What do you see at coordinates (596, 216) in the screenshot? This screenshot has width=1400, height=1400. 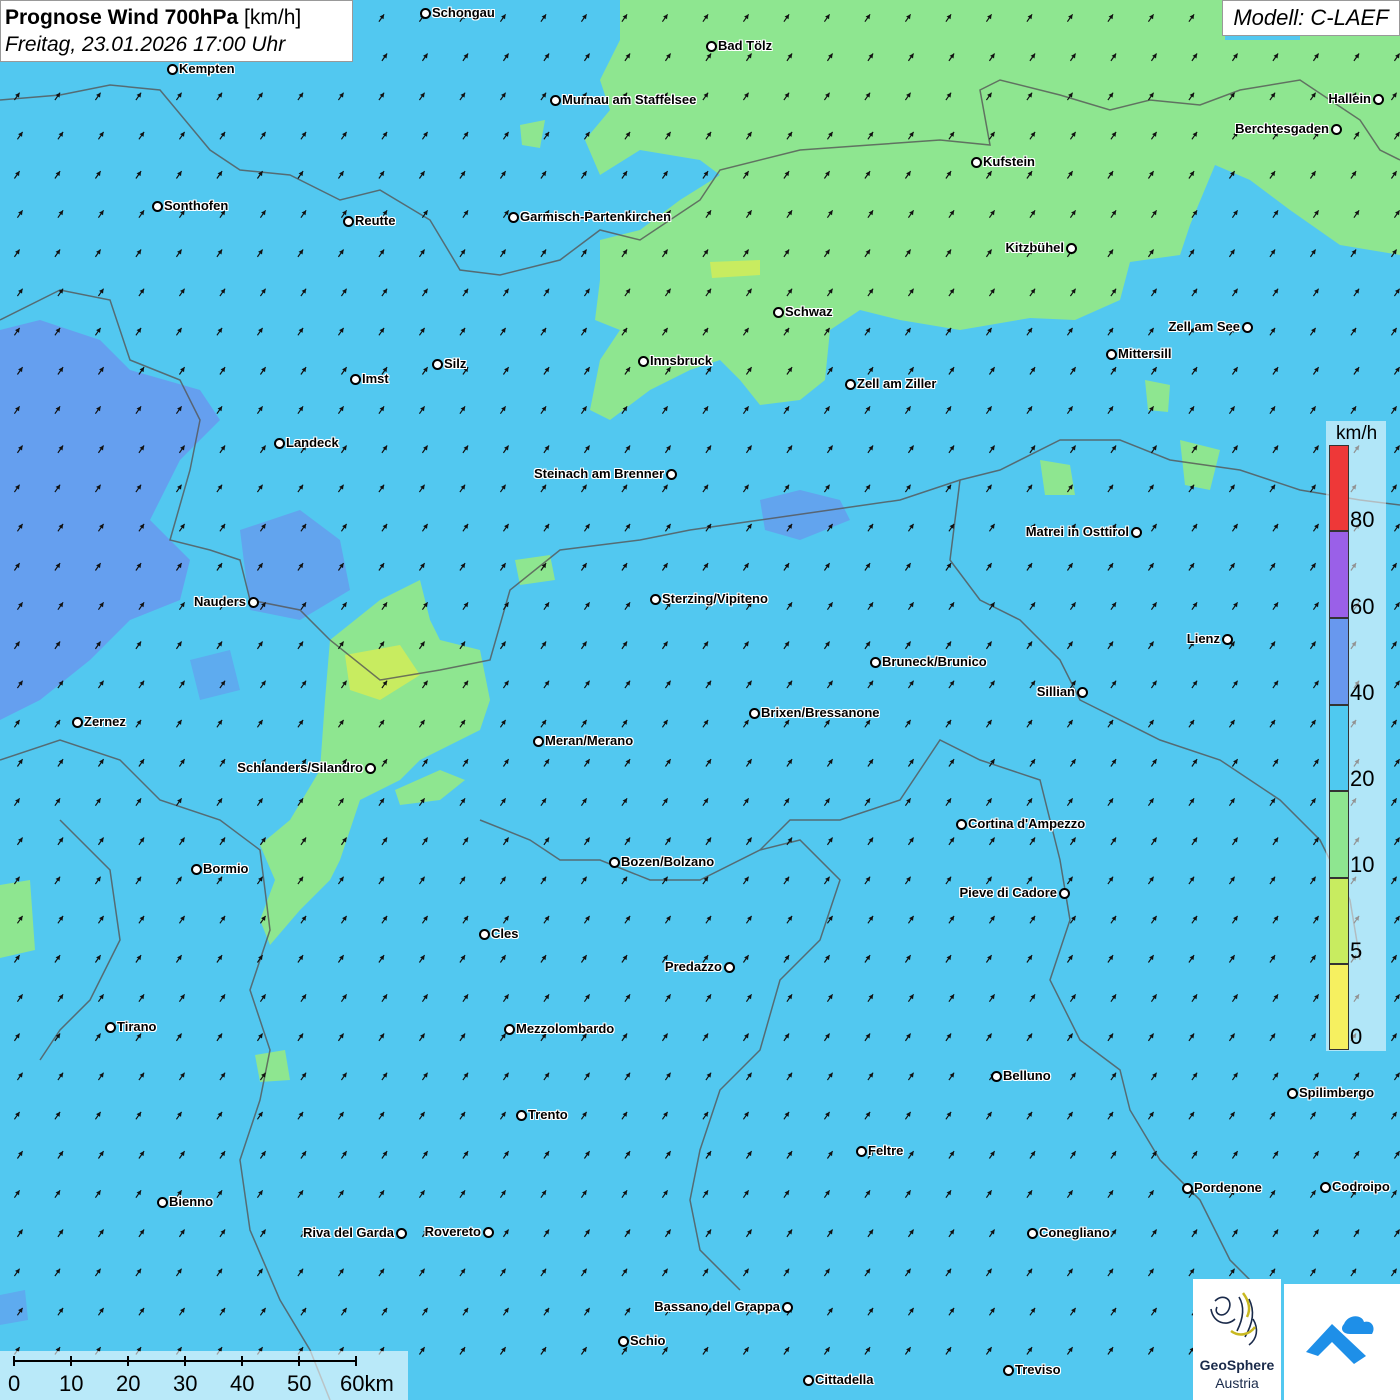 I see `city-label: Garmisch-Partenkirchen` at bounding box center [596, 216].